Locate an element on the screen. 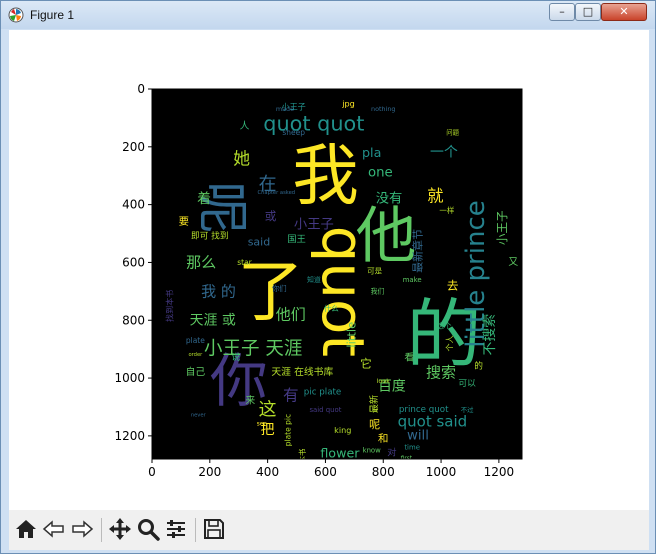  word-cloud-word: 她 is located at coordinates (241, 158).